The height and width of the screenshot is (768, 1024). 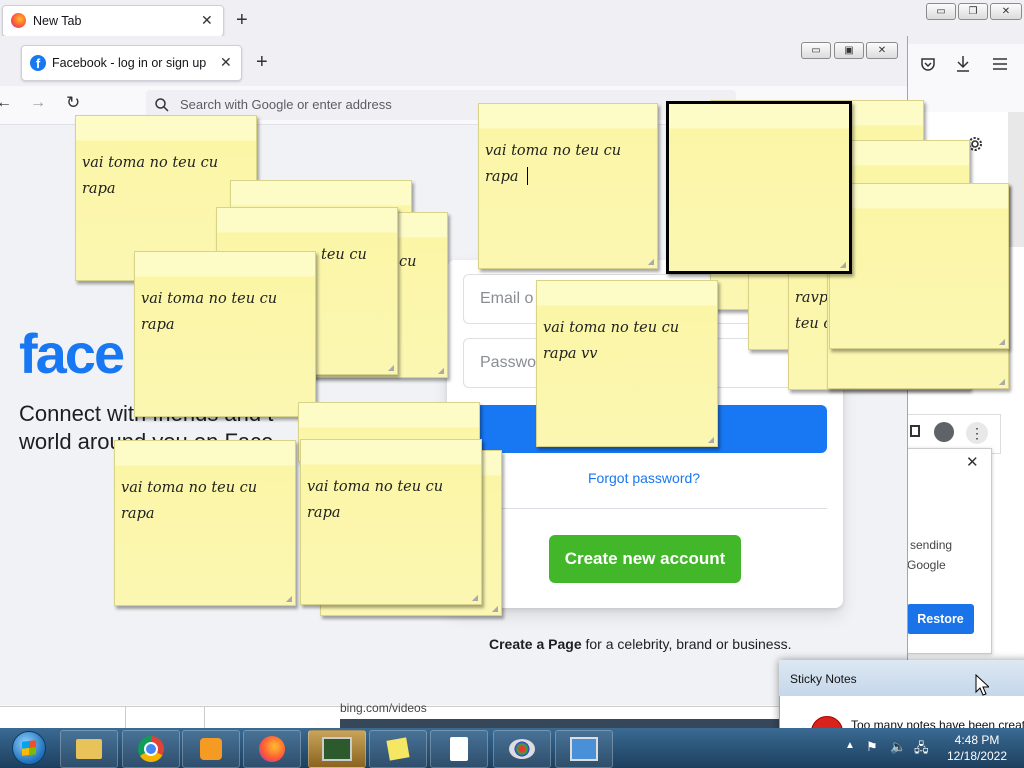 What do you see at coordinates (928, 64) in the screenshot?
I see `pocket-icon` at bounding box center [928, 64].